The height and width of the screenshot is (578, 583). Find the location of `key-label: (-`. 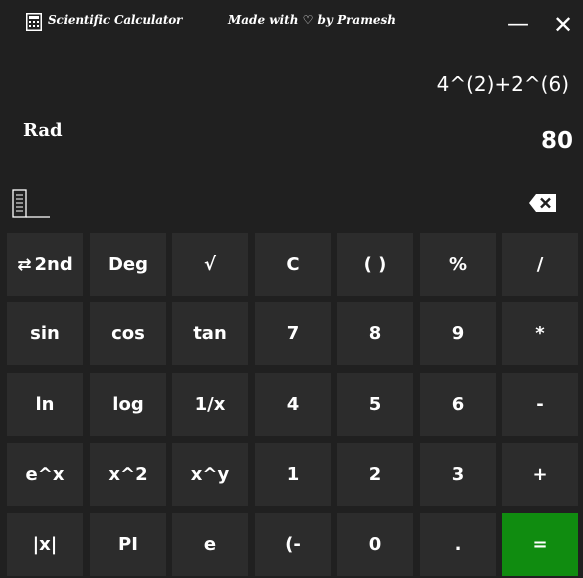

key-label: (- is located at coordinates (293, 544).